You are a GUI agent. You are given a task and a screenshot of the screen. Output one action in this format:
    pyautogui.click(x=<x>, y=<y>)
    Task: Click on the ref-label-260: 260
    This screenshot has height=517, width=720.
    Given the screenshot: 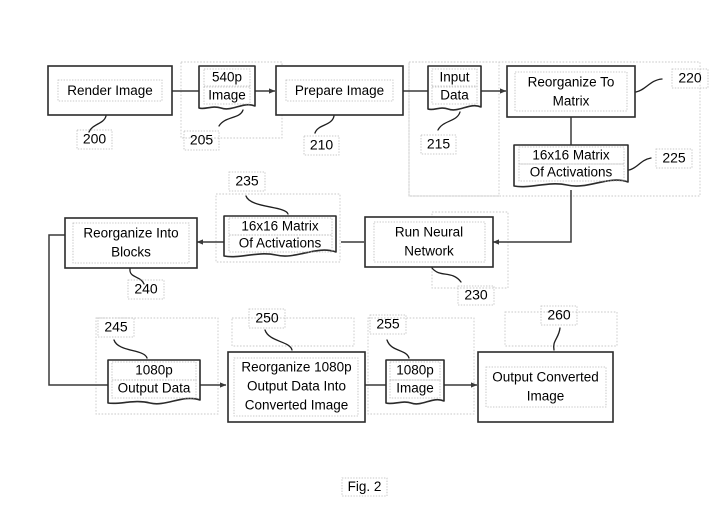 What is the action you would take?
    pyautogui.click(x=559, y=315)
    